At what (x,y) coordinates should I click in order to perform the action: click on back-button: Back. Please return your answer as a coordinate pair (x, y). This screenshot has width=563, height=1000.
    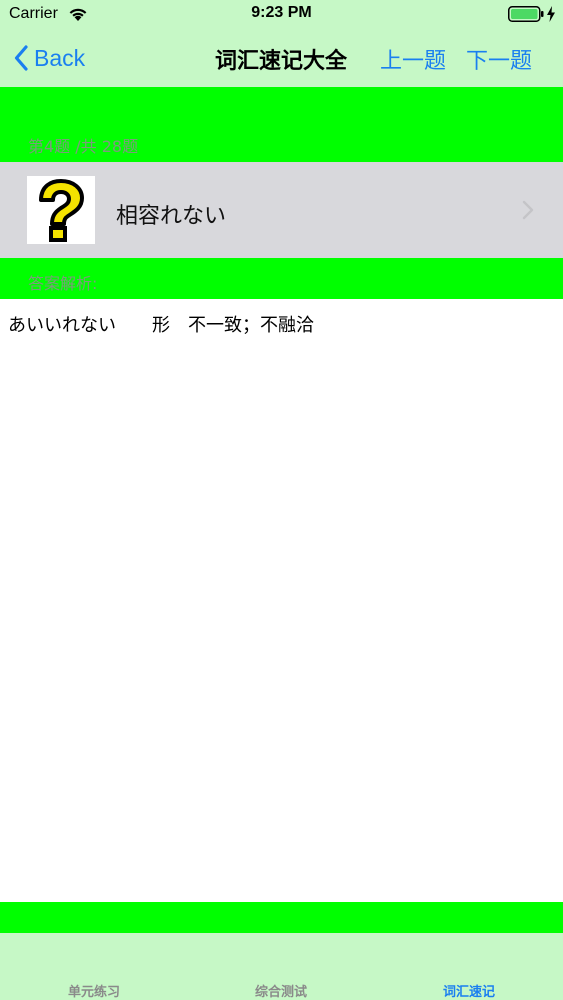
    Looking at the image, I should click on (49, 58).